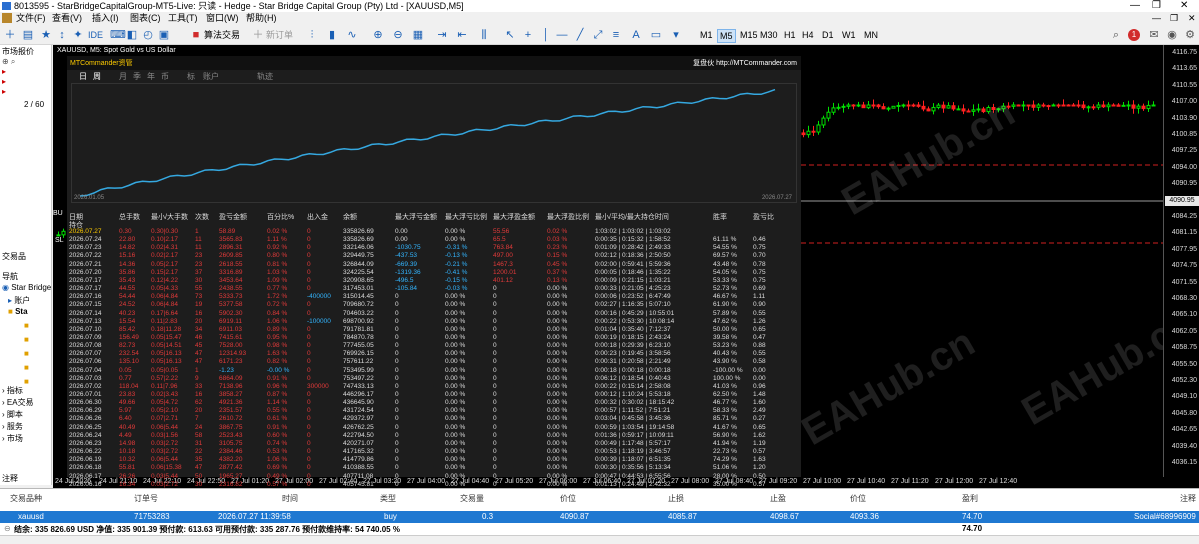 The image size is (1199, 544). I want to click on positions-col-header: 交易品种, so click(26, 498).